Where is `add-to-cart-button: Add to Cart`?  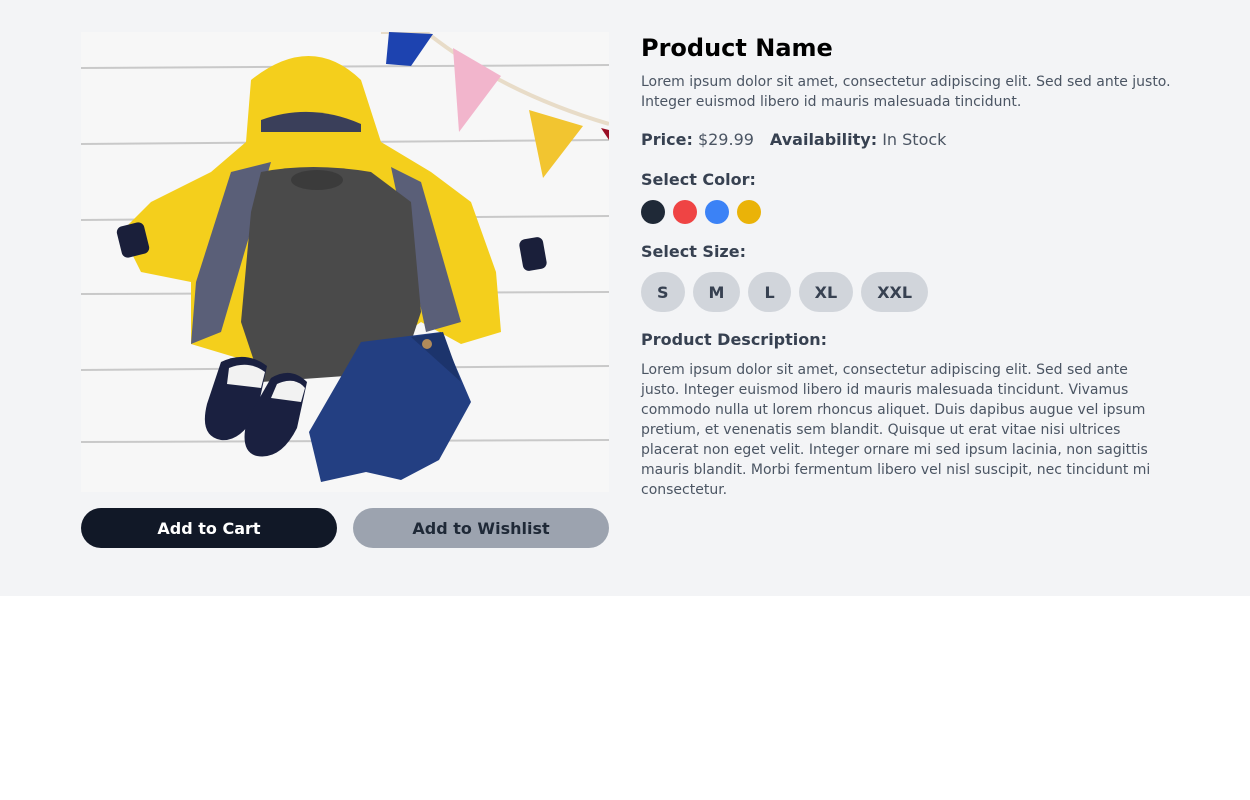 add-to-cart-button: Add to Cart is located at coordinates (209, 528).